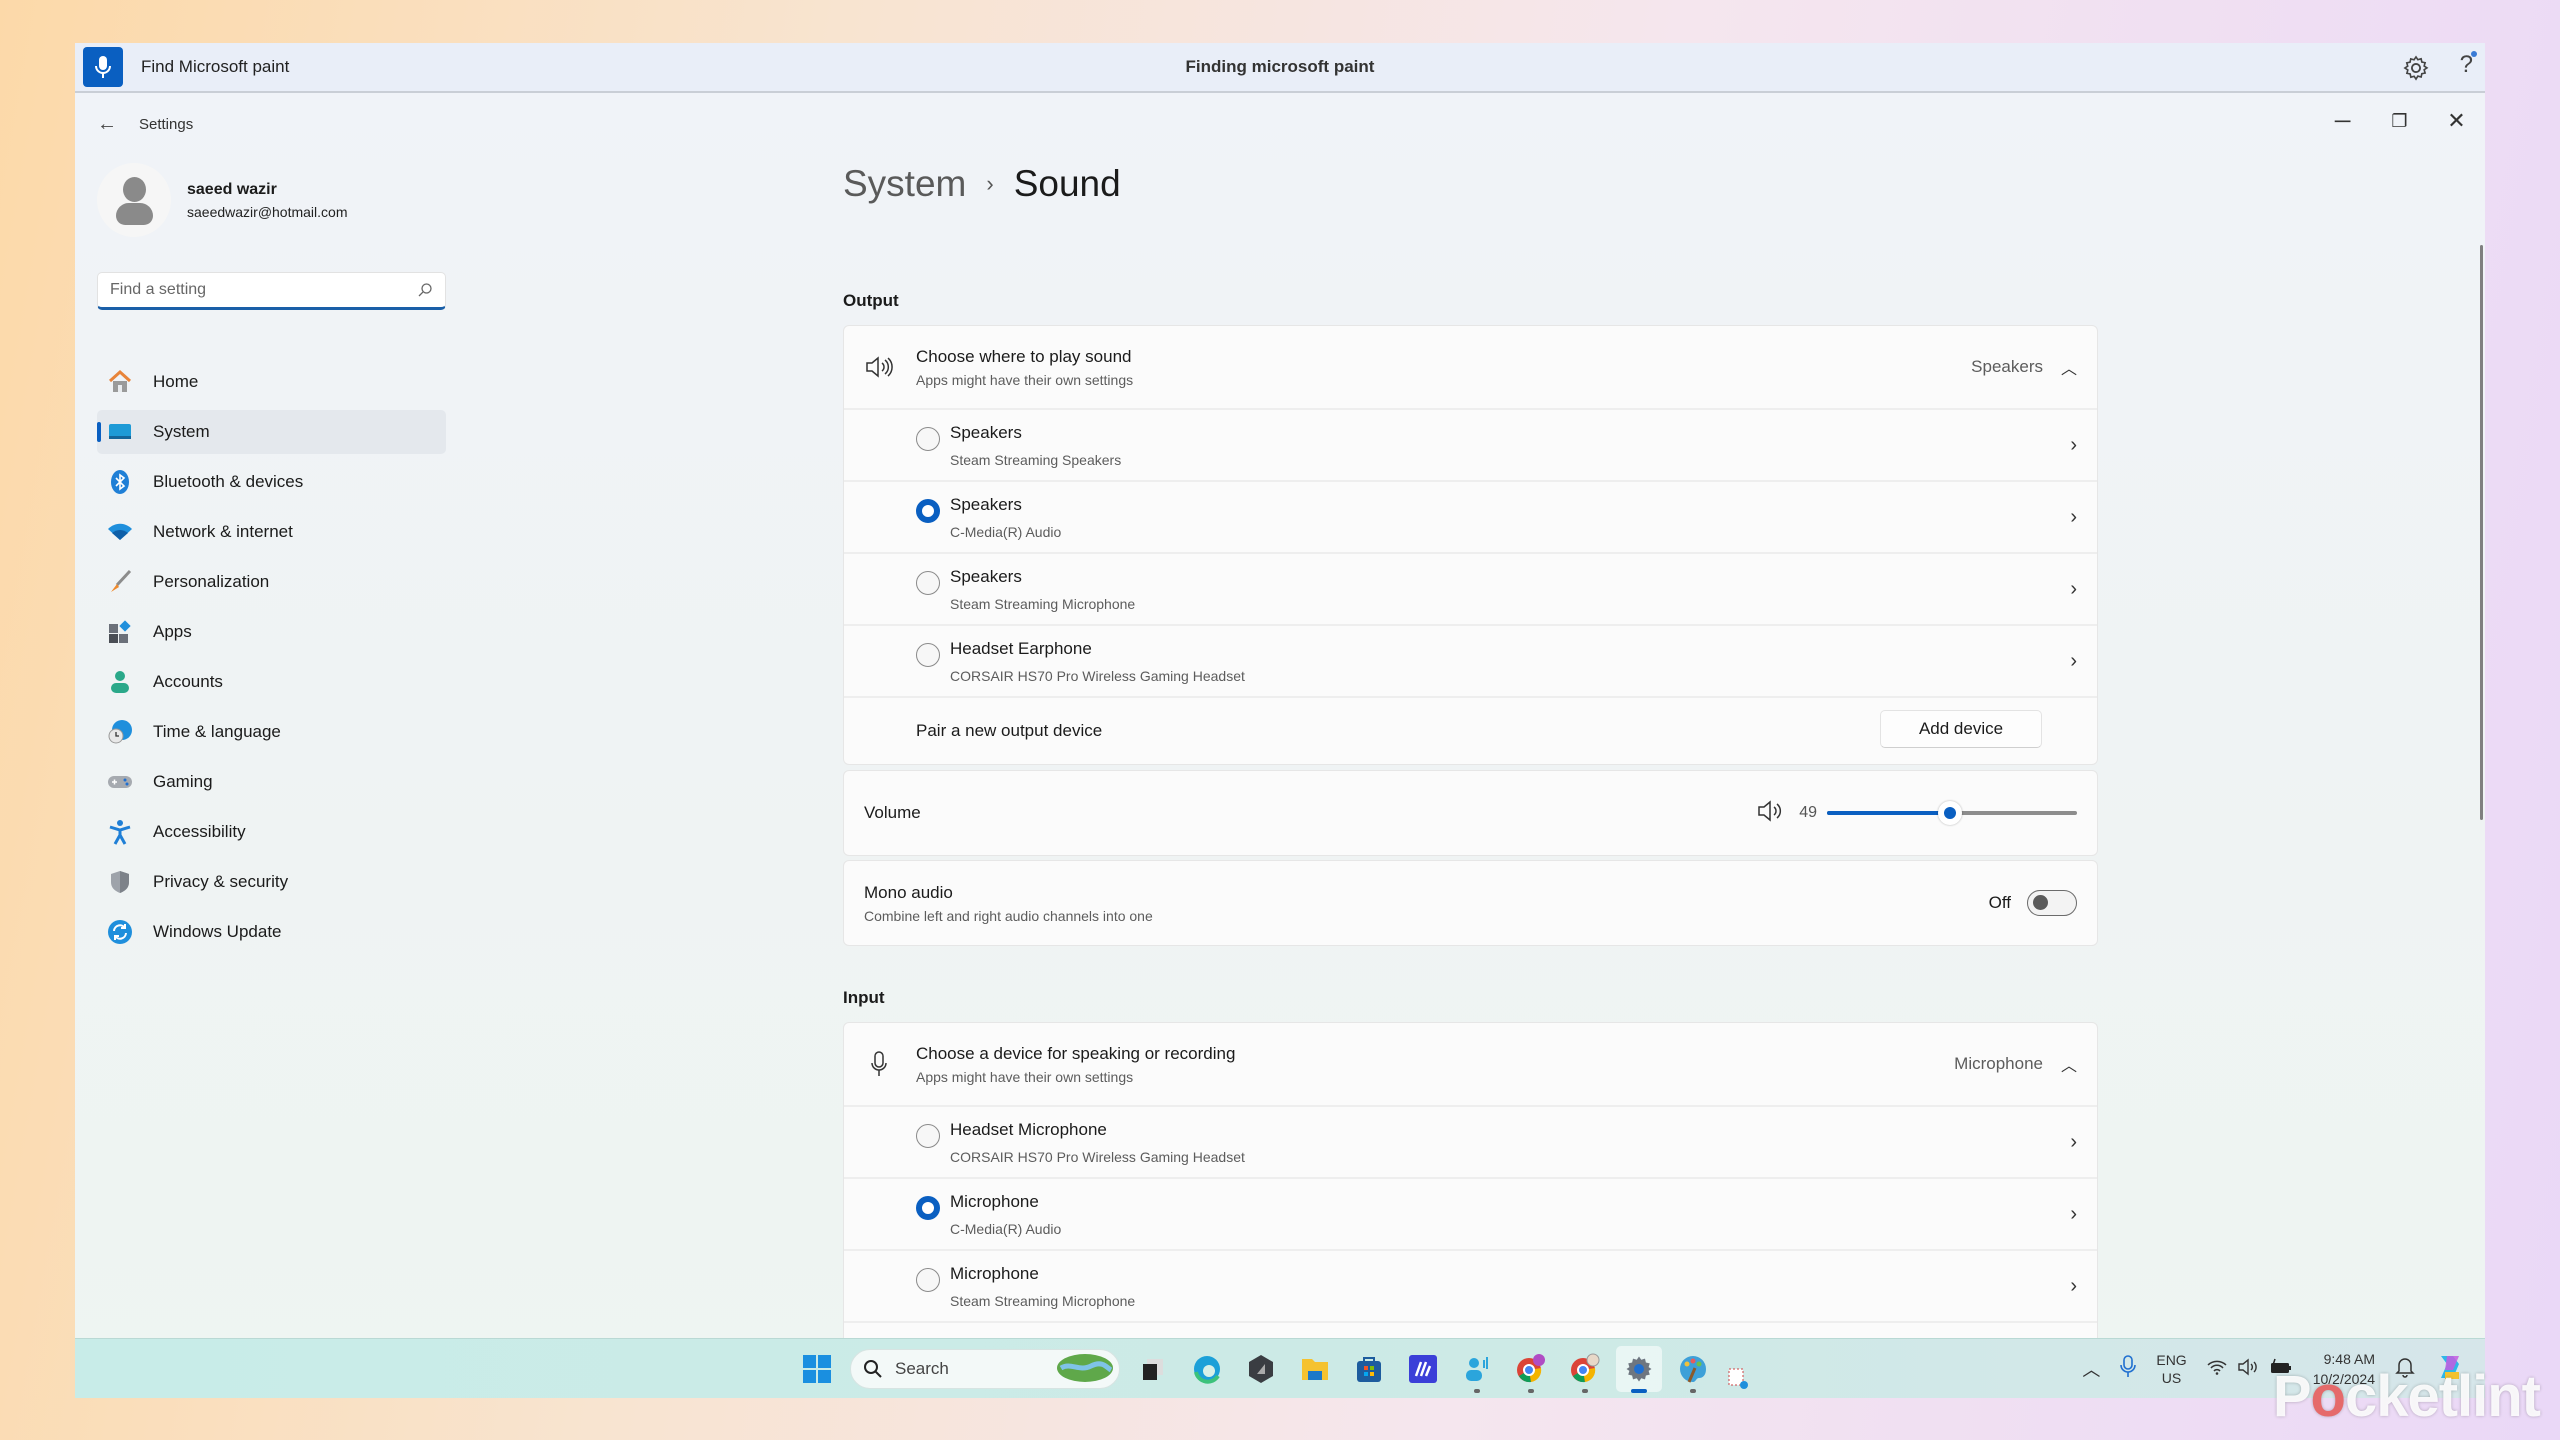 The height and width of the screenshot is (1440, 2560). I want to click on chrome-profile-icon, so click(1585, 1368).